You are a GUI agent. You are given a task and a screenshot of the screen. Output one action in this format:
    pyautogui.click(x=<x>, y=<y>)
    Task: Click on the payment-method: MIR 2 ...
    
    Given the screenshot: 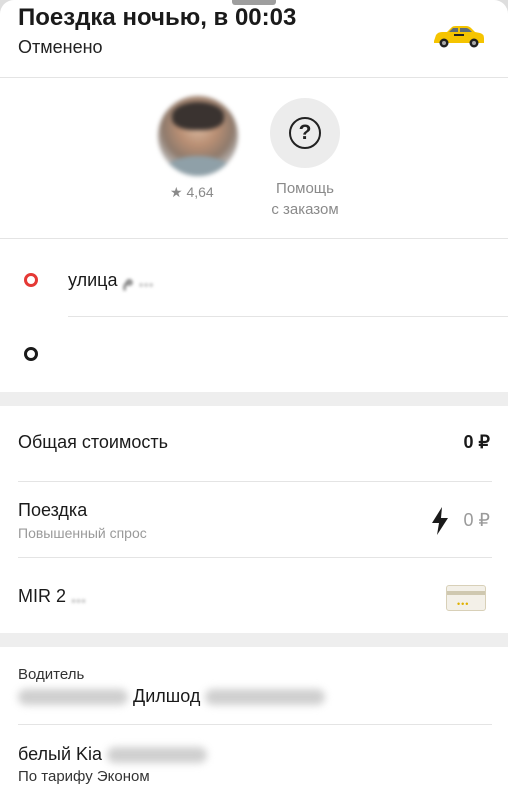 What is the action you would take?
    pyautogui.click(x=52, y=596)
    